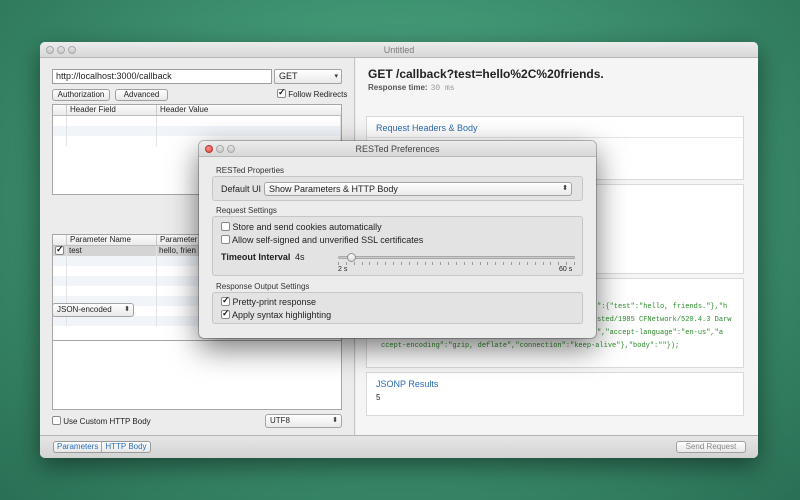  Describe the element at coordinates (411, 88) in the screenshot. I see `response-time: Response time: 30 ms` at that location.